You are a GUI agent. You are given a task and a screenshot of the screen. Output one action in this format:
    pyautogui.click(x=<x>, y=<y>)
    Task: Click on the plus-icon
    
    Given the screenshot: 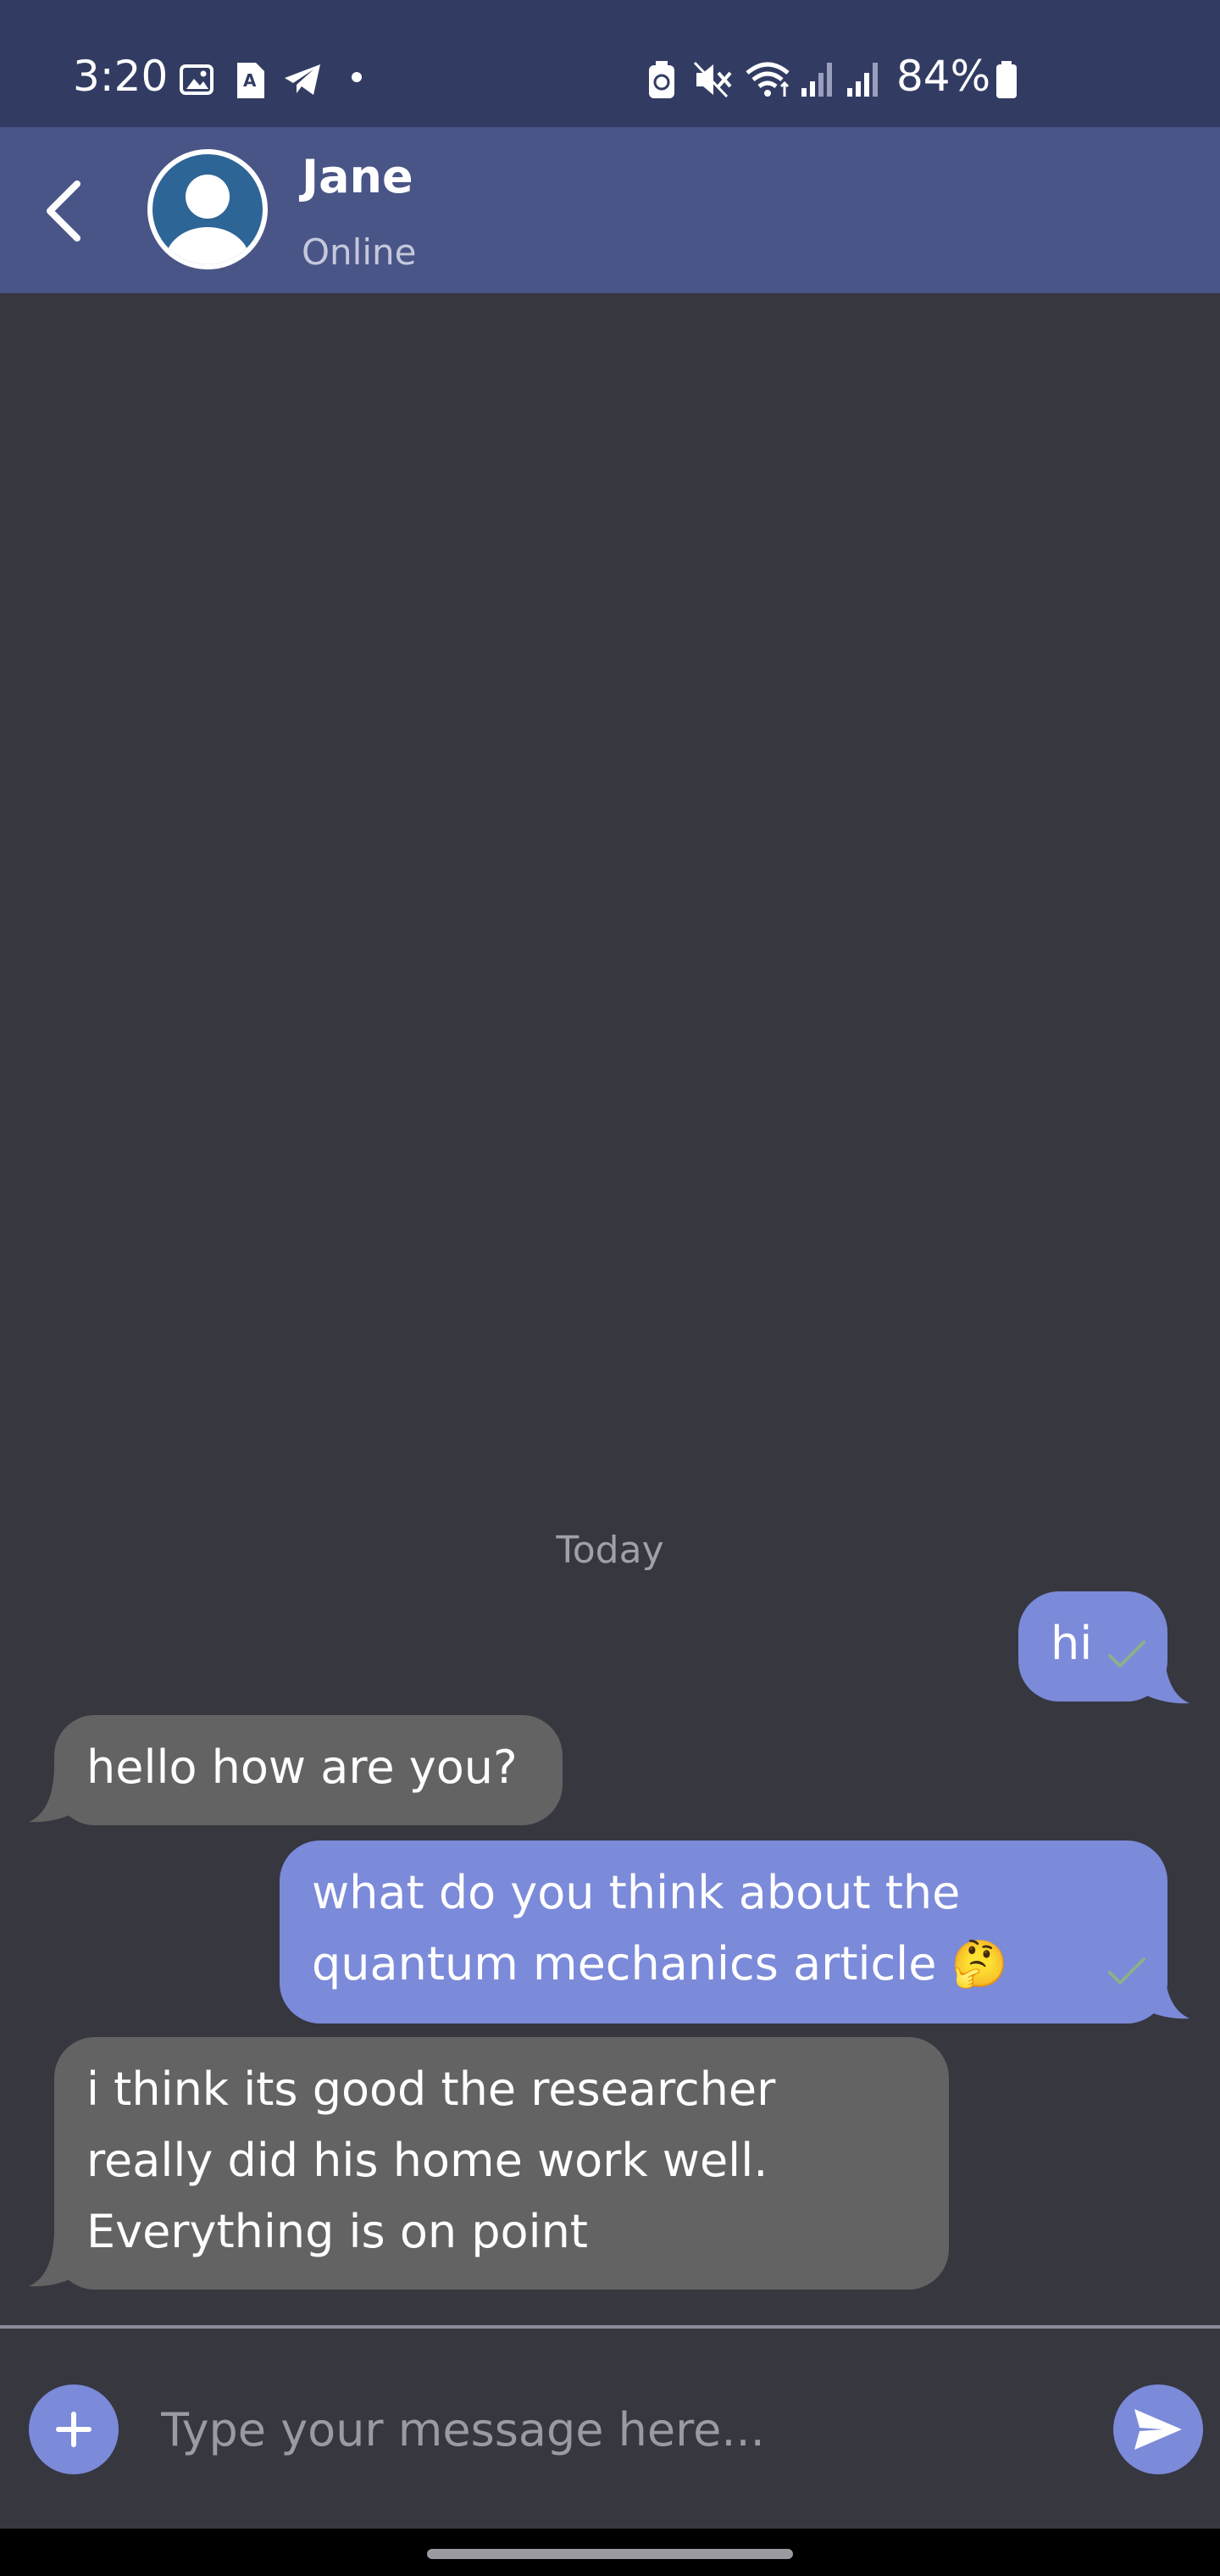 What is the action you would take?
    pyautogui.click(x=74, y=2429)
    